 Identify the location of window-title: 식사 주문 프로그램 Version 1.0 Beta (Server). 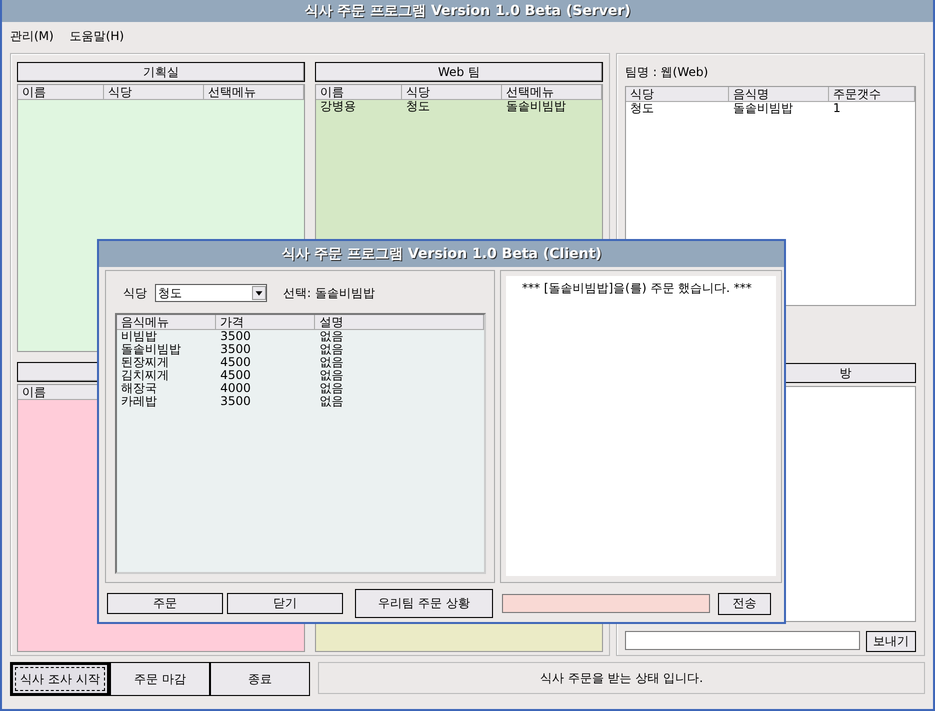
(467, 11).